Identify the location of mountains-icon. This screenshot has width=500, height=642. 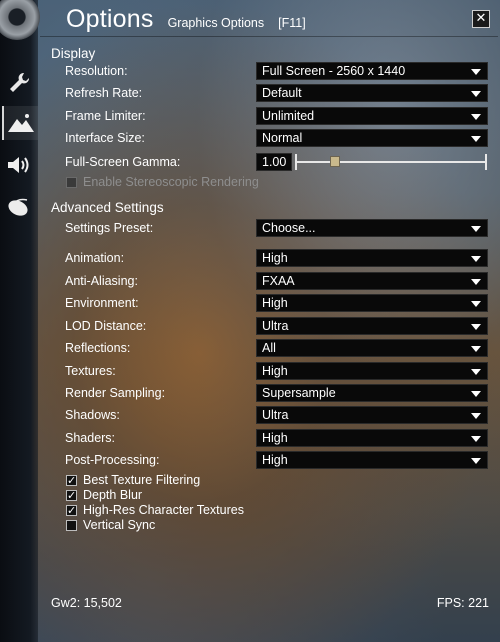
(21, 123).